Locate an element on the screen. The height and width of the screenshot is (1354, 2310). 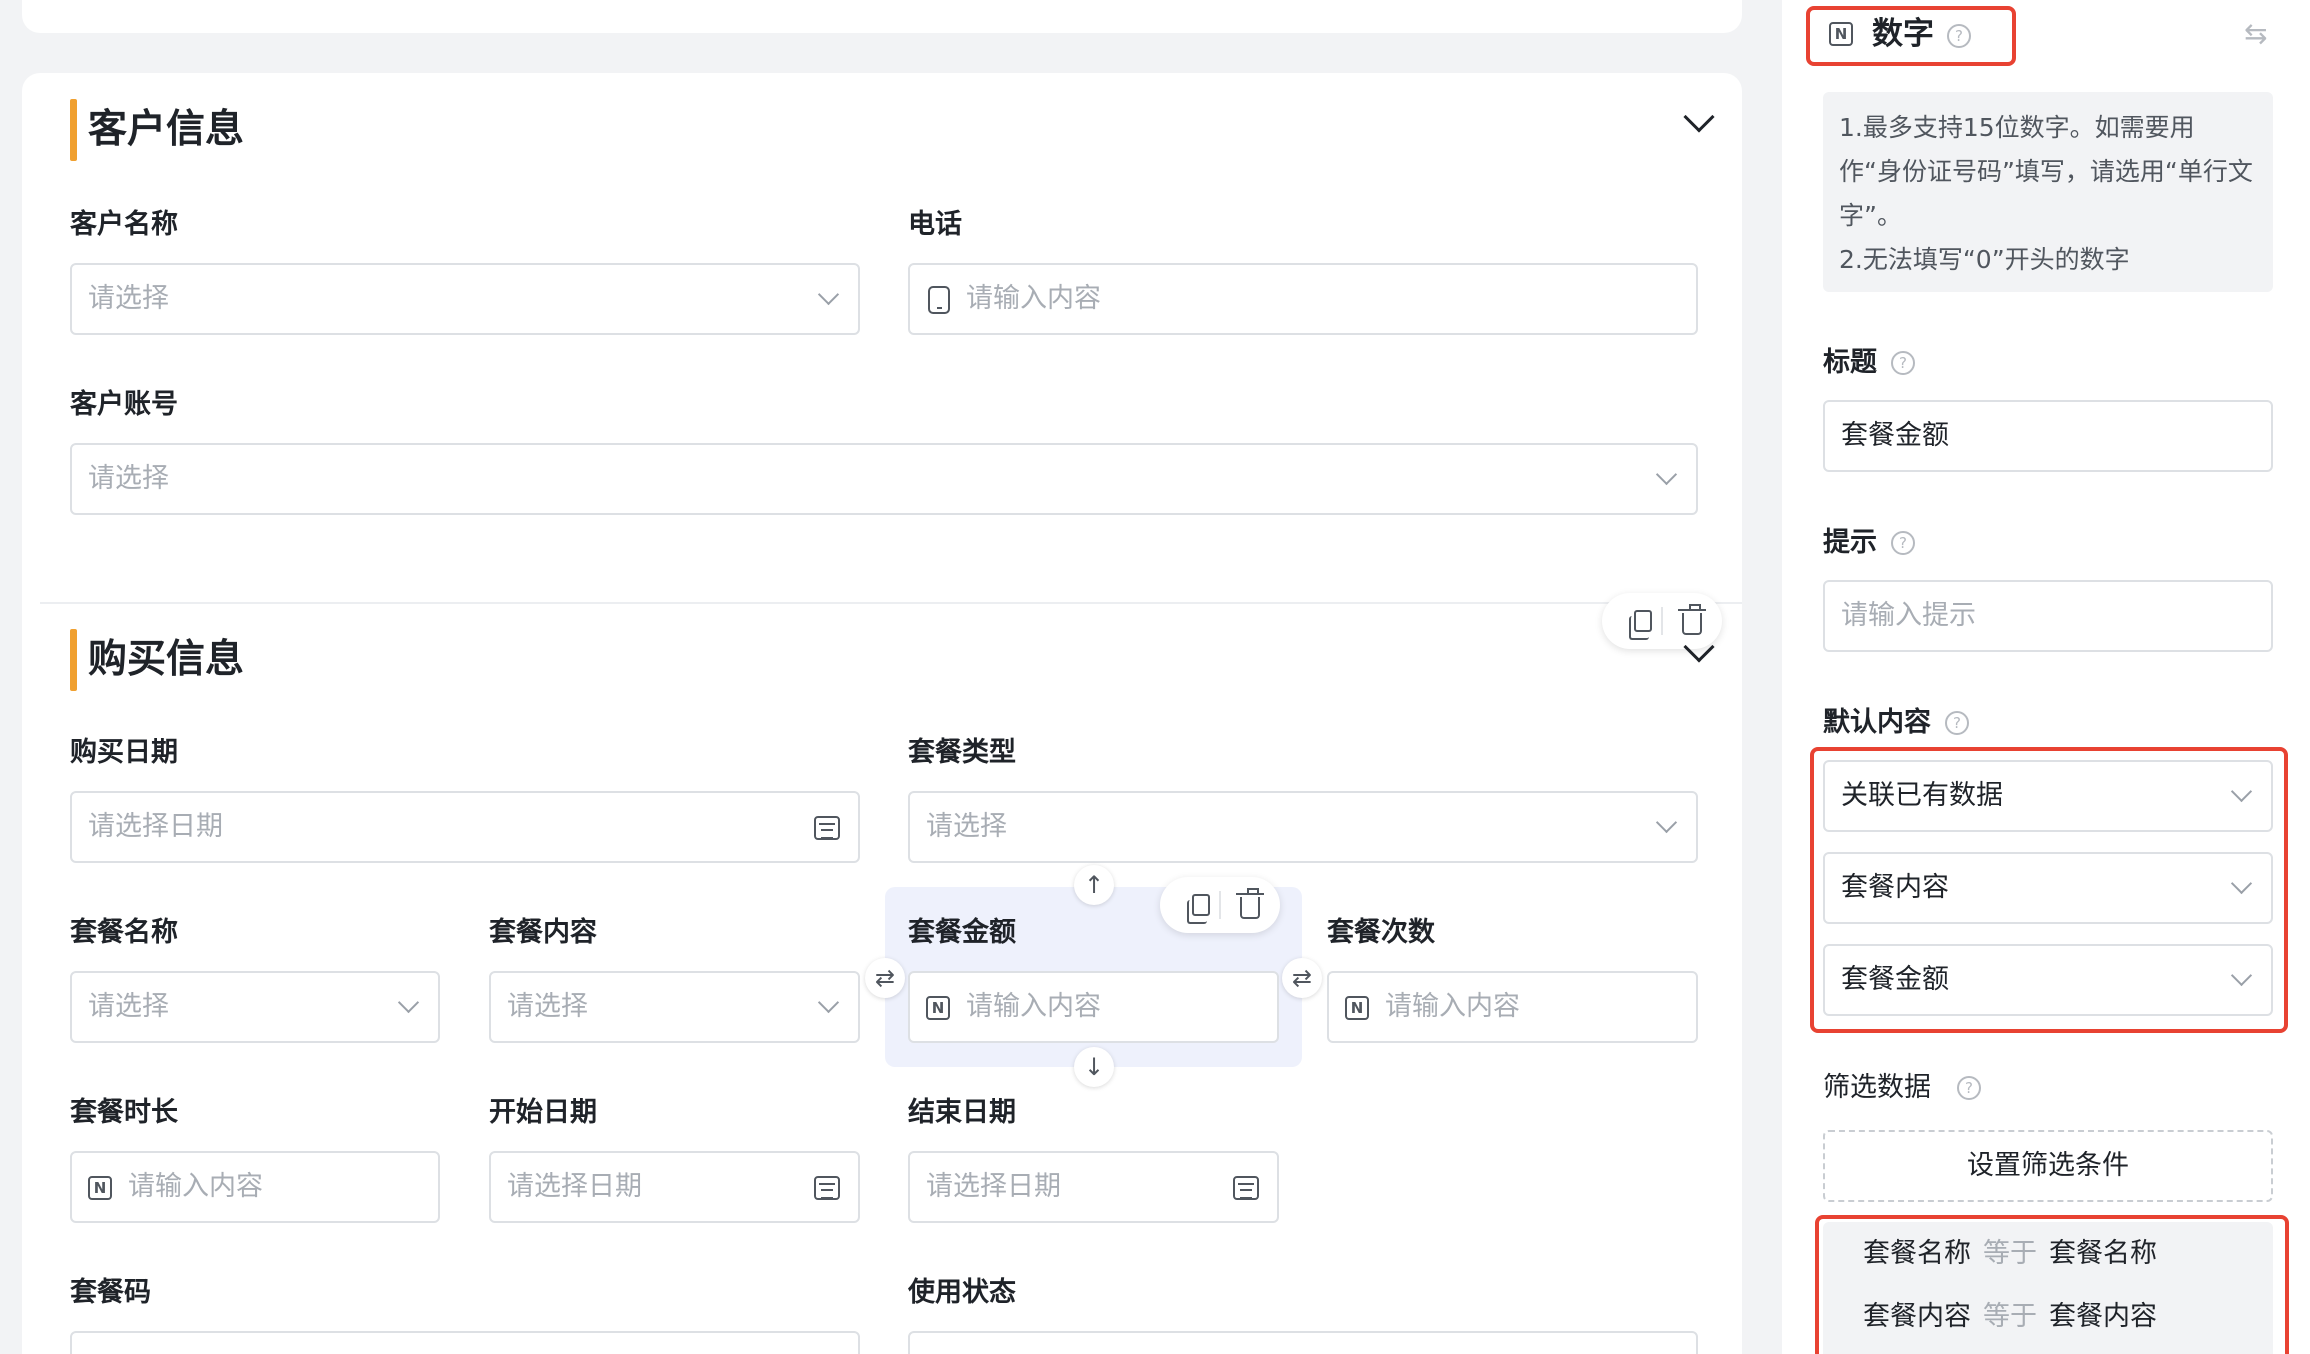
label-title: 标题 is located at coordinates (1850, 362).